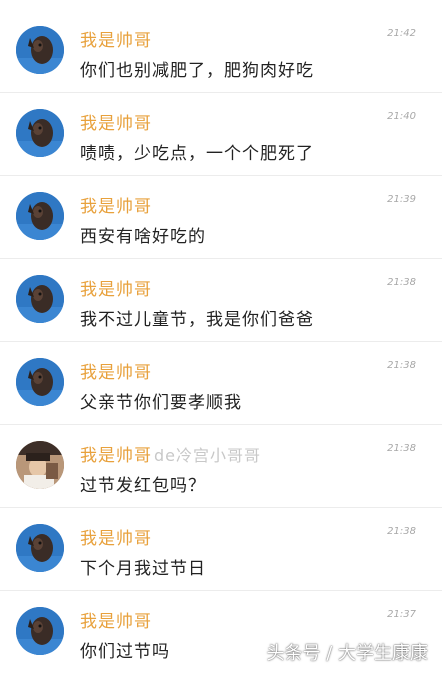 This screenshot has height=674, width=442. Describe the element at coordinates (161, 403) in the screenshot. I see `message-text: 父亲节你们要孝顺我` at that location.